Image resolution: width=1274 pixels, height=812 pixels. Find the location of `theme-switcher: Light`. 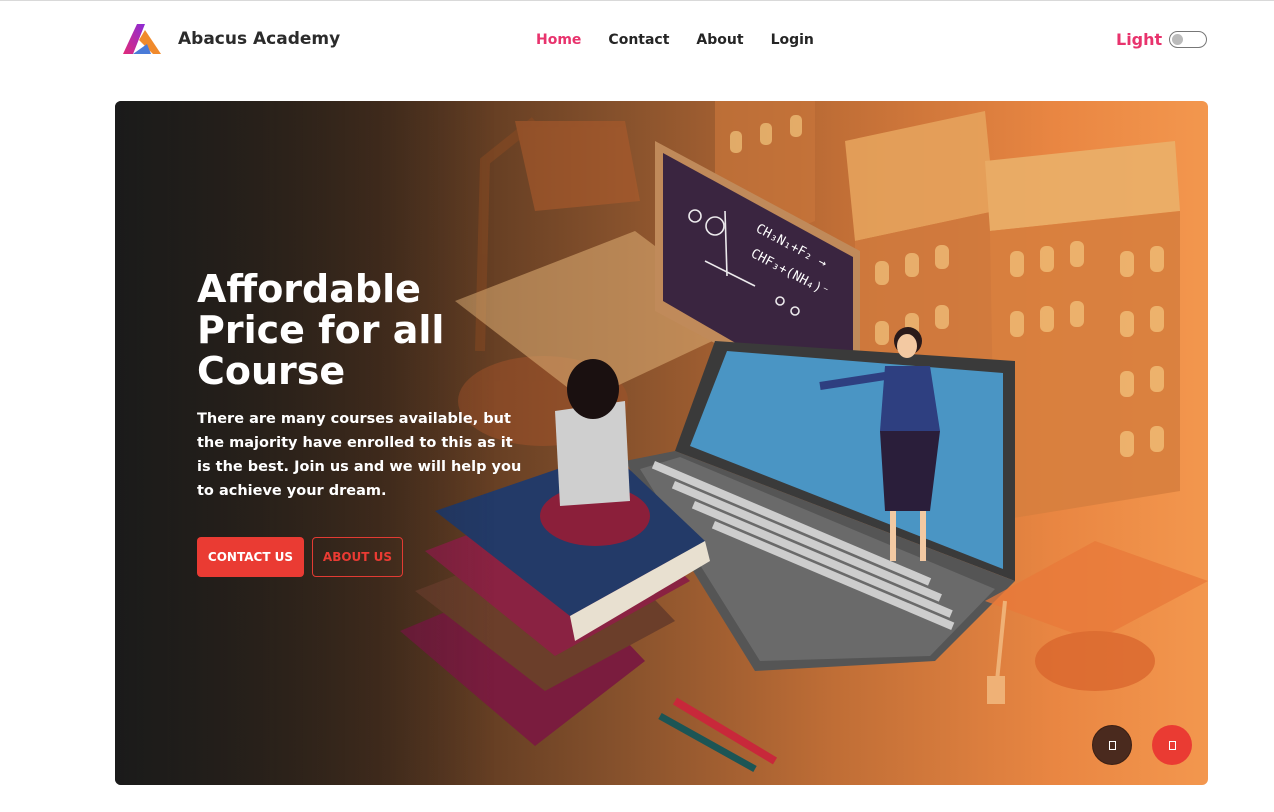

theme-switcher: Light is located at coordinates (1162, 39).